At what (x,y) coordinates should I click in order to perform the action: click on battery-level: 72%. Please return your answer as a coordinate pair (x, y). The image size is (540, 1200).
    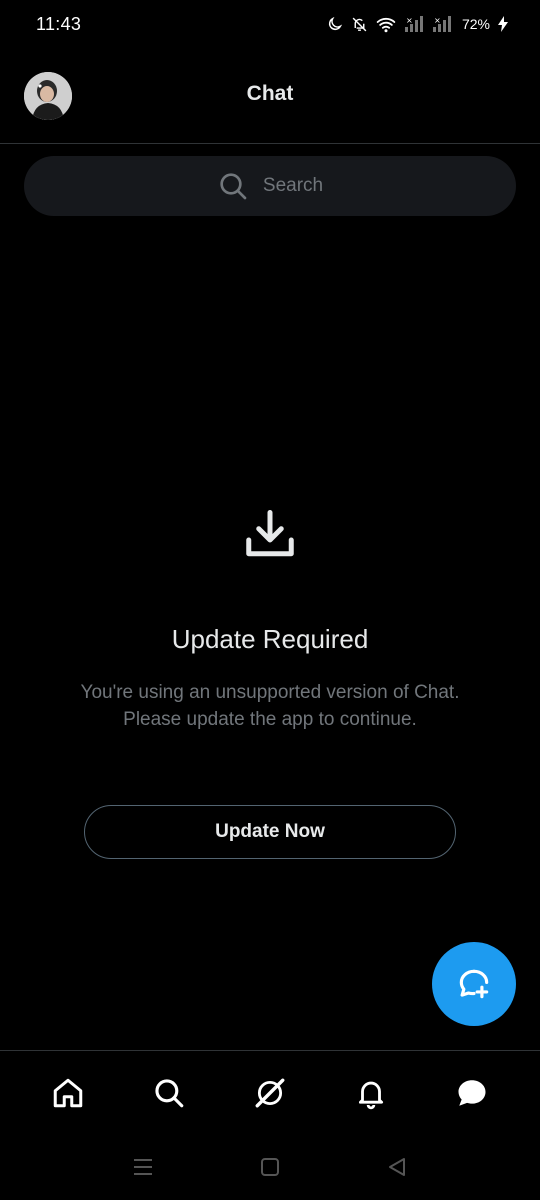
    Looking at the image, I should click on (475, 24).